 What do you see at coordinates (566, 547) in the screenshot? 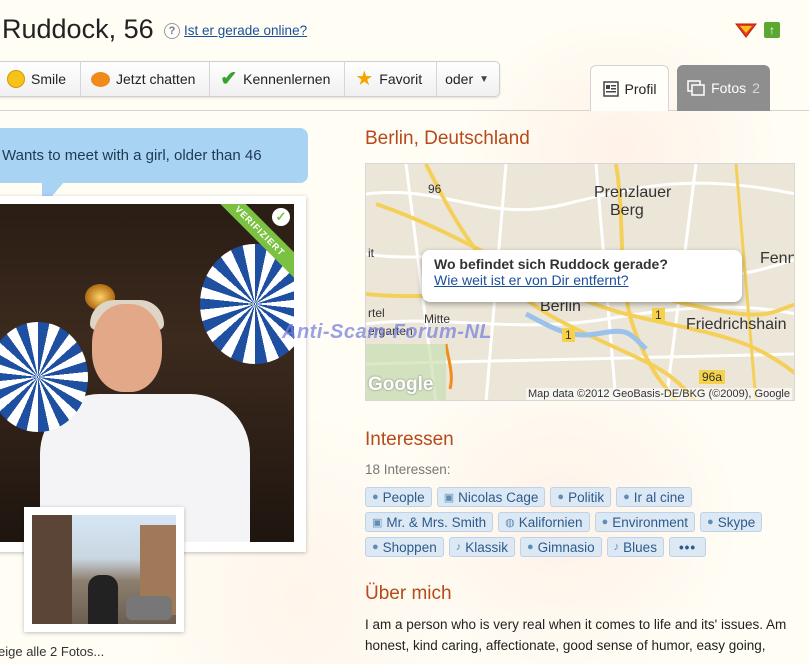
I see `interest-tag-label: Gimnasio` at bounding box center [566, 547].